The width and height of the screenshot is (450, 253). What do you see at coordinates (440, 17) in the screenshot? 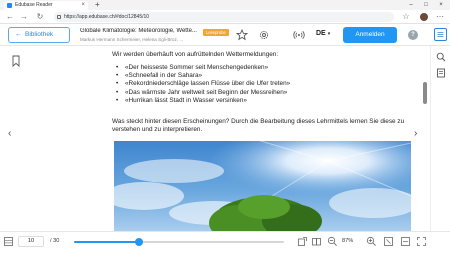
I see `browser-menu-icon: ⋯` at bounding box center [440, 17].